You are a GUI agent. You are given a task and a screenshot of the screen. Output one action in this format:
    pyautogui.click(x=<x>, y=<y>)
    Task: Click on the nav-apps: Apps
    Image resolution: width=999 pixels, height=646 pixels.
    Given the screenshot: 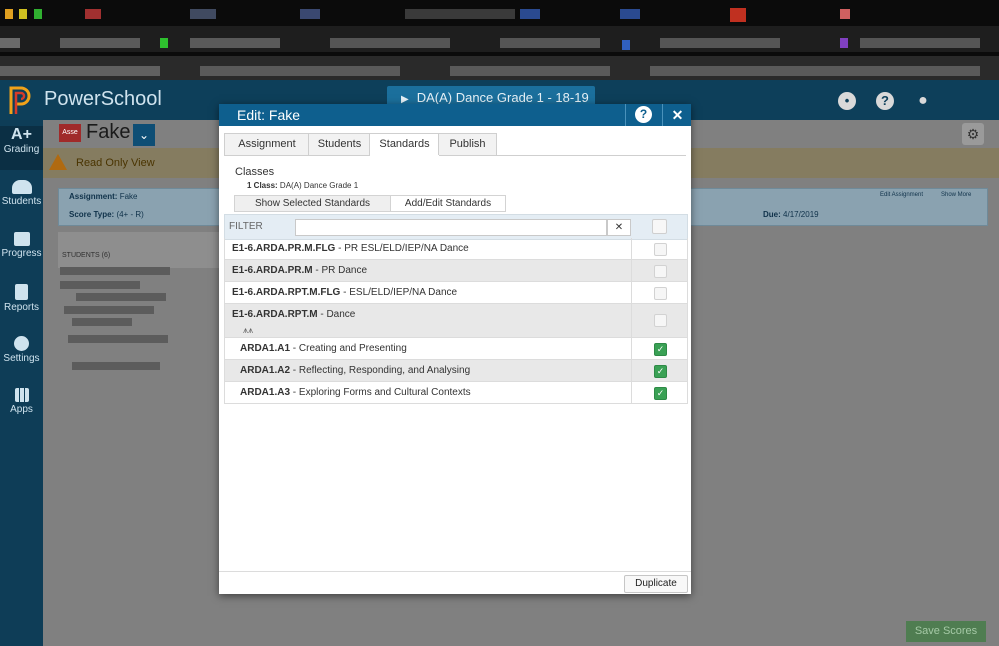 What is the action you would take?
    pyautogui.click(x=21, y=401)
    